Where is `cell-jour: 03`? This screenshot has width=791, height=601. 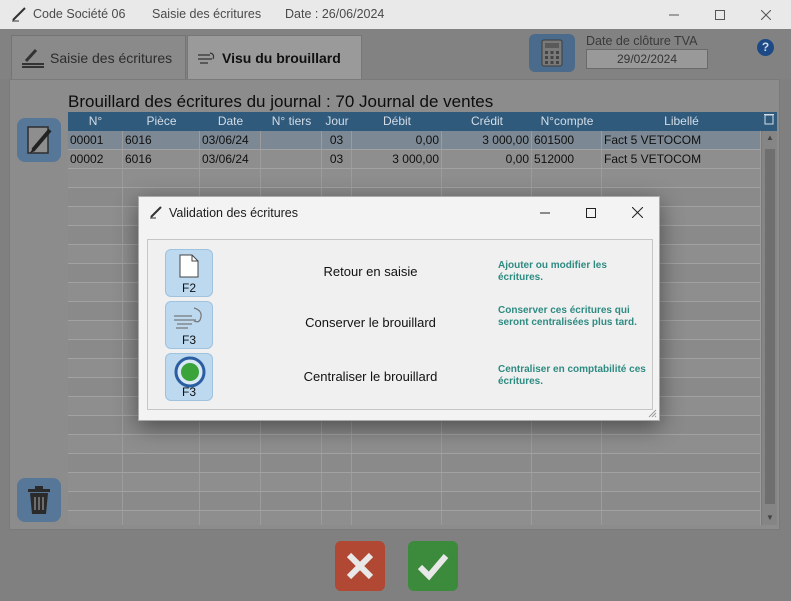 cell-jour: 03 is located at coordinates (337, 159).